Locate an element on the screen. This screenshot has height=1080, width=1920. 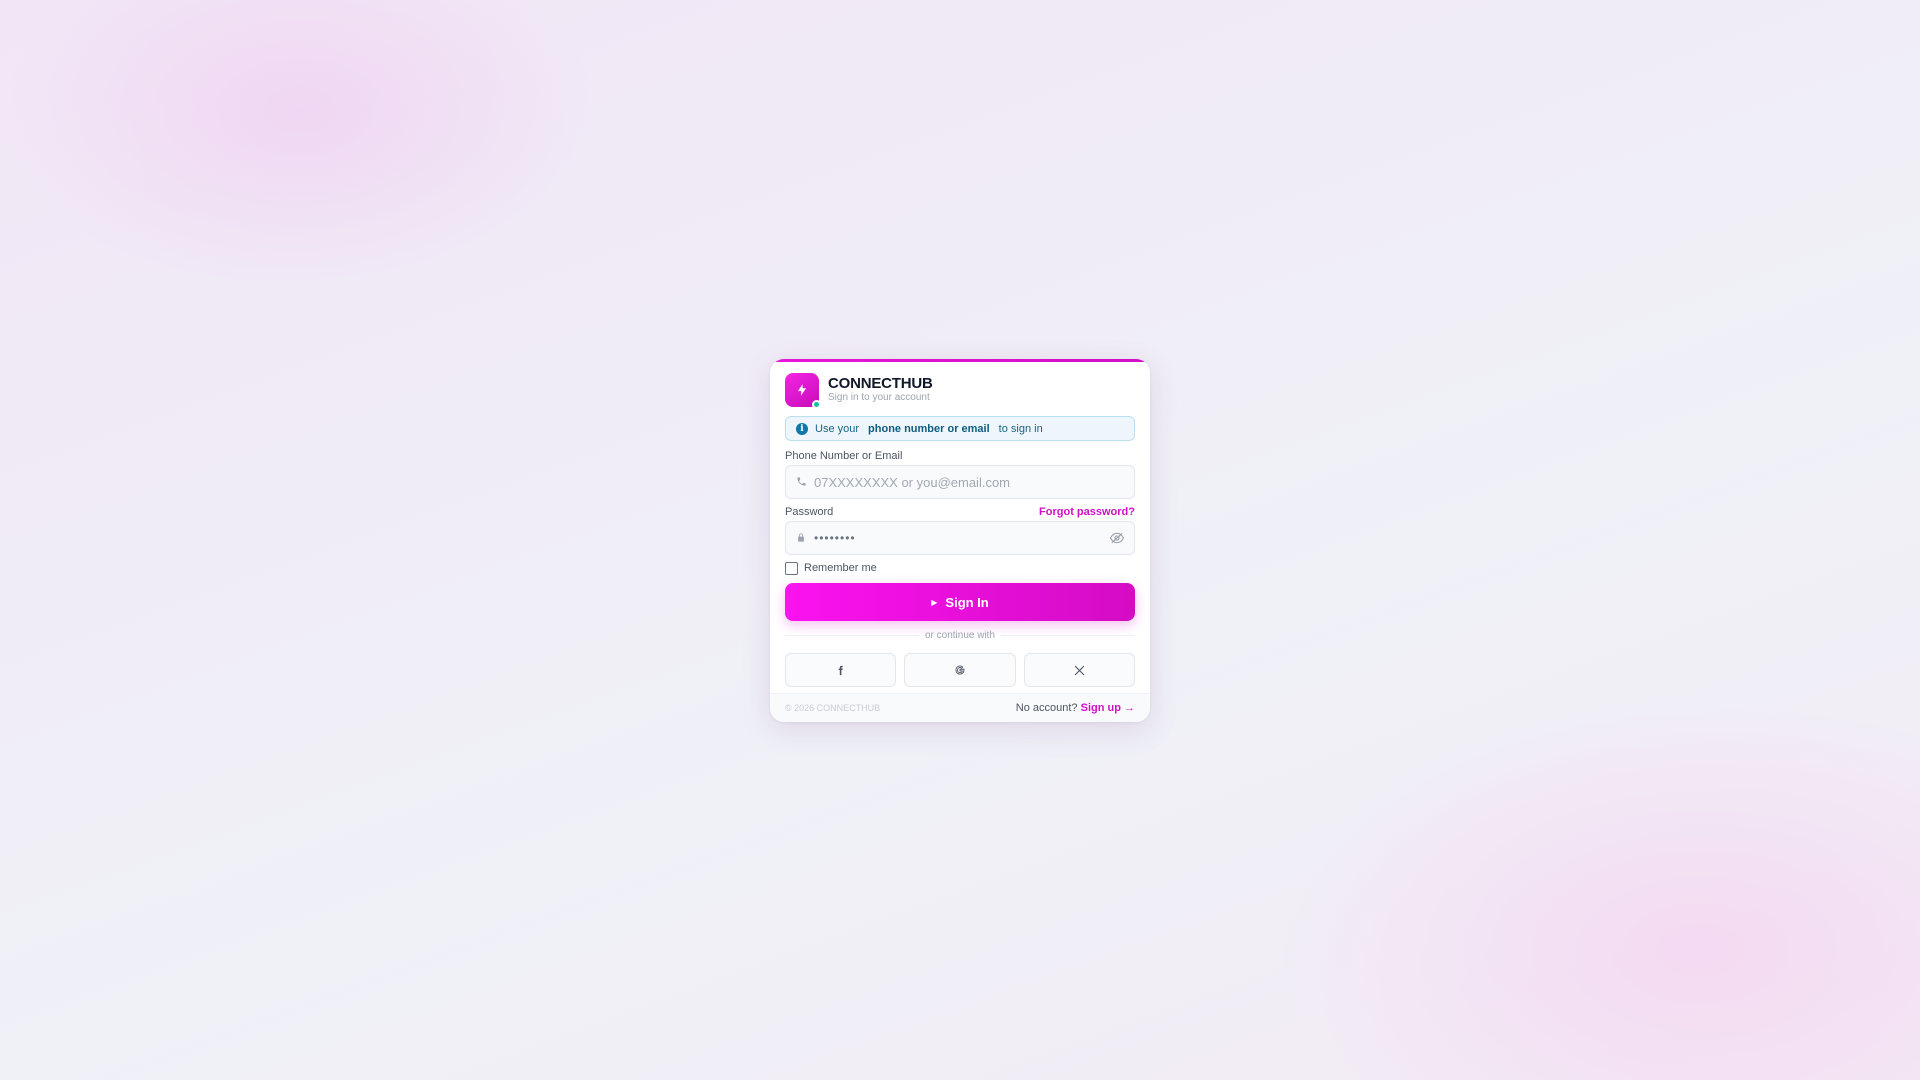
brand-subtitle: Sign in to your account is located at coordinates (879, 397).